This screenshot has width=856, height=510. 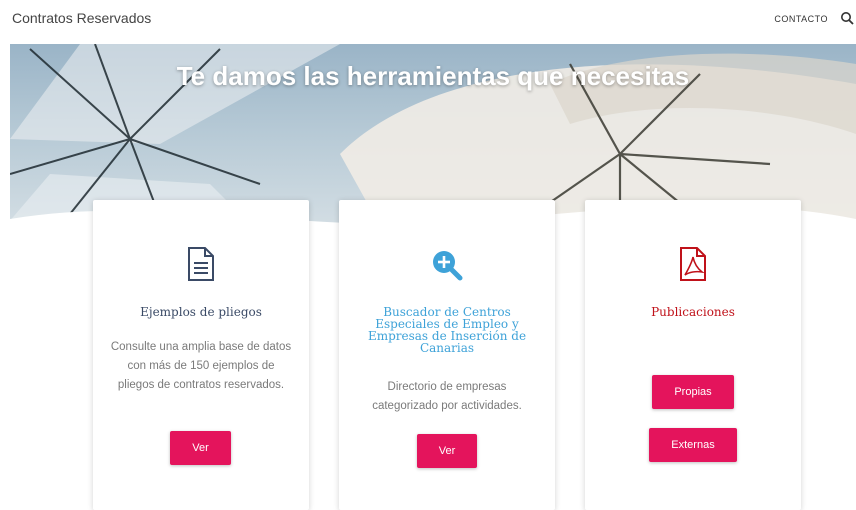 I want to click on hero-title: Te damos las herramientas que necesitas, so click(x=433, y=76).